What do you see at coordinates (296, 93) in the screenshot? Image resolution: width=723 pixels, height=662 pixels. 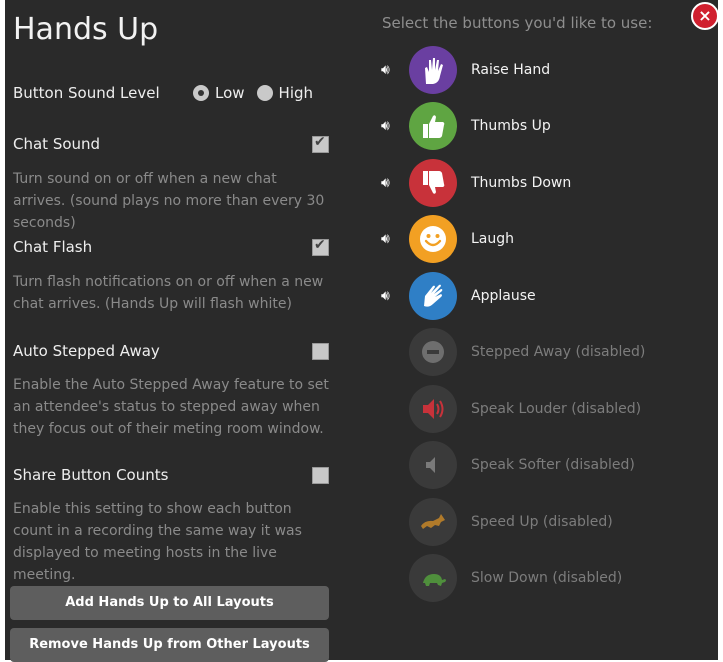 I see `sound-high-label: High` at bounding box center [296, 93].